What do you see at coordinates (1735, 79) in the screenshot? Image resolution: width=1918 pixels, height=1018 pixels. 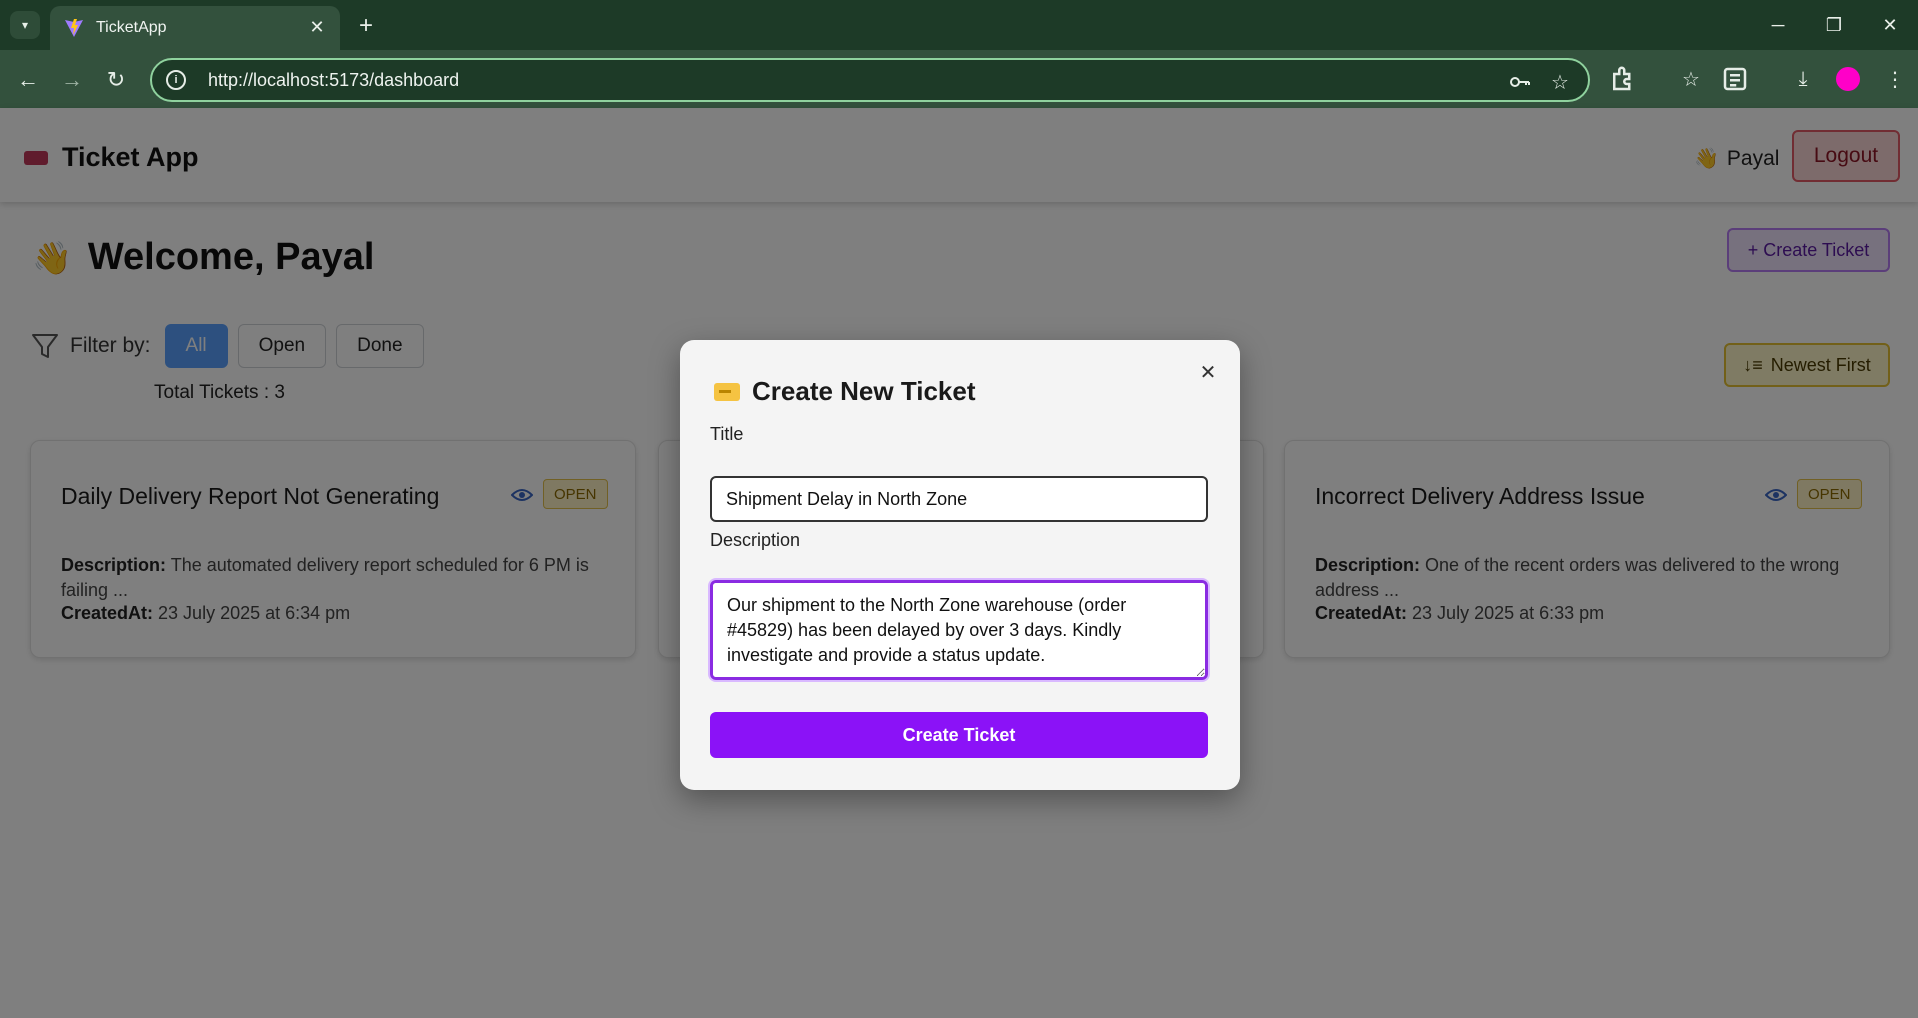 I see `reading-list-icon` at bounding box center [1735, 79].